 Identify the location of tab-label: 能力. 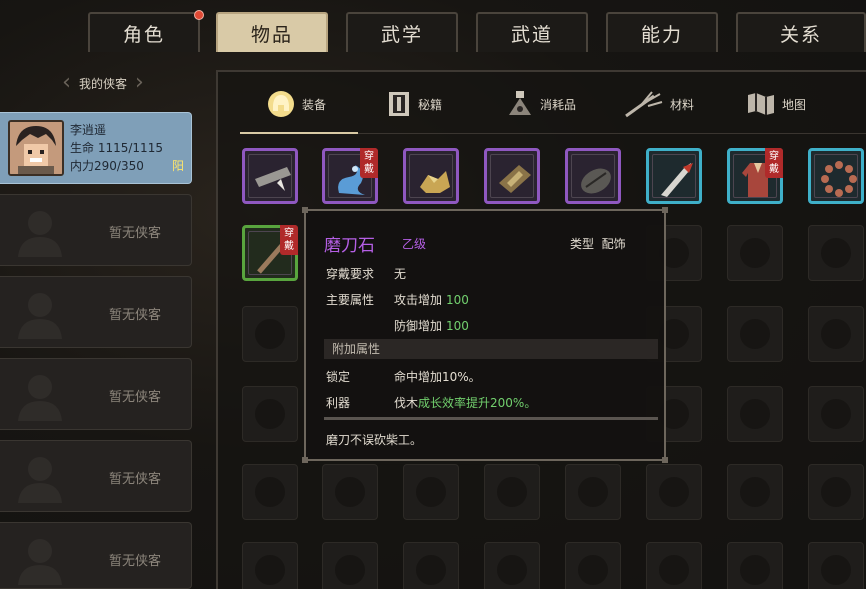
(661, 34).